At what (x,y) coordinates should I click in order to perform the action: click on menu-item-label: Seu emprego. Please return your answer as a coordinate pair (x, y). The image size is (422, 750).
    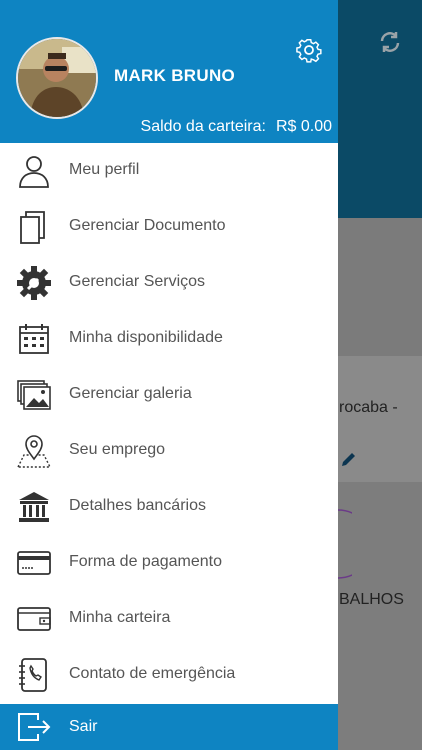
    Looking at the image, I should click on (117, 449).